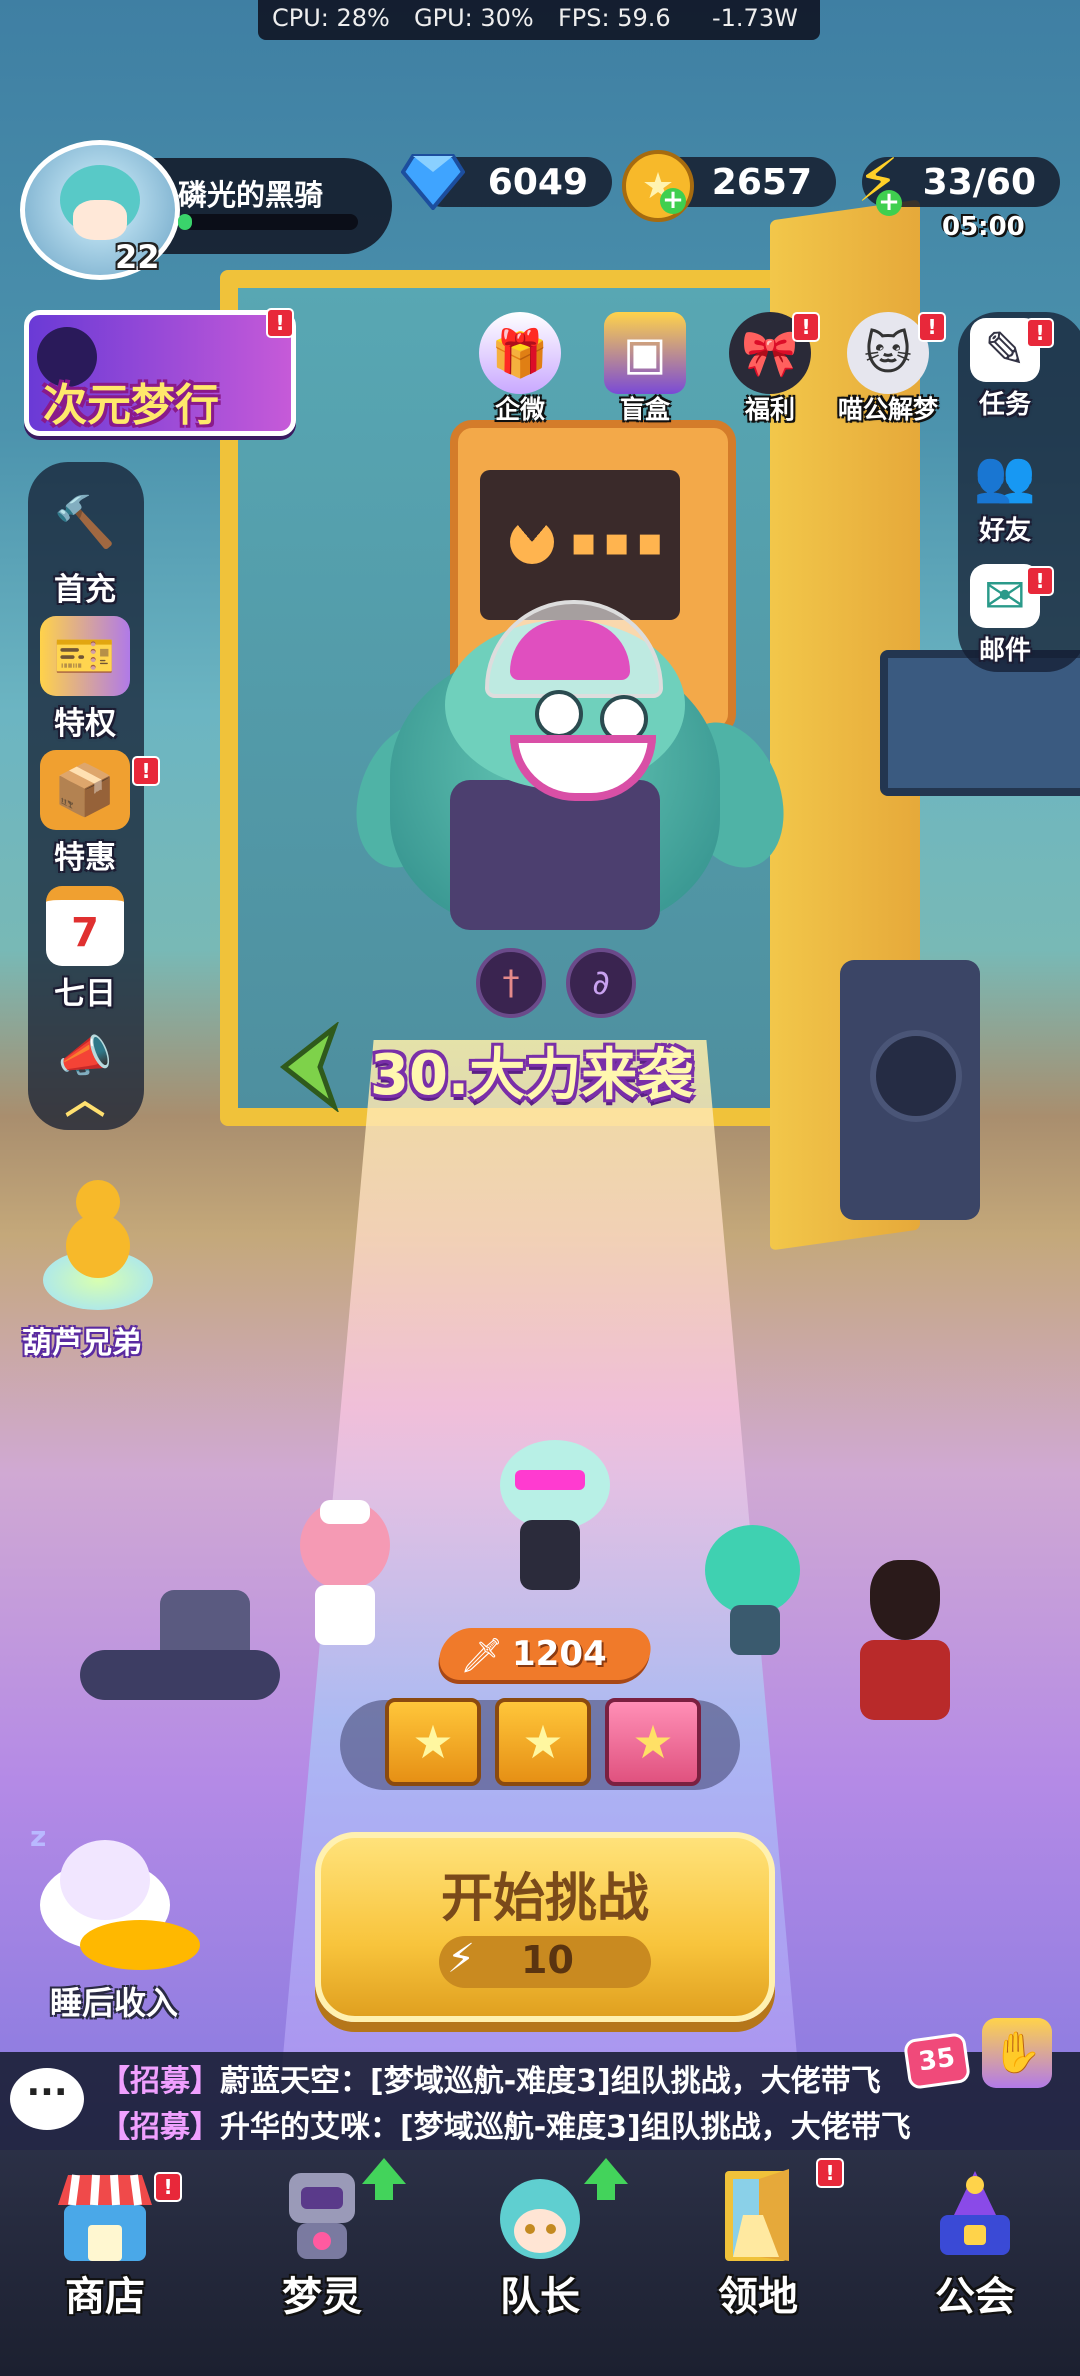 The height and width of the screenshot is (2376, 1080). Describe the element at coordinates (85, 1056) in the screenshot. I see `megaphone-icon: 📣` at that location.